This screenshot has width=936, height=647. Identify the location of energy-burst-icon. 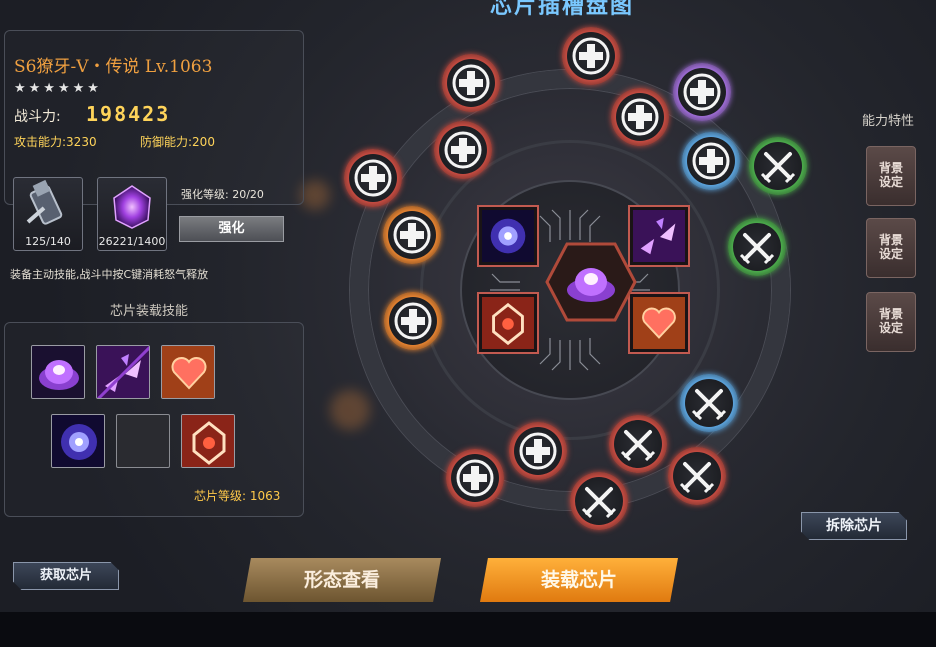
(508, 236).